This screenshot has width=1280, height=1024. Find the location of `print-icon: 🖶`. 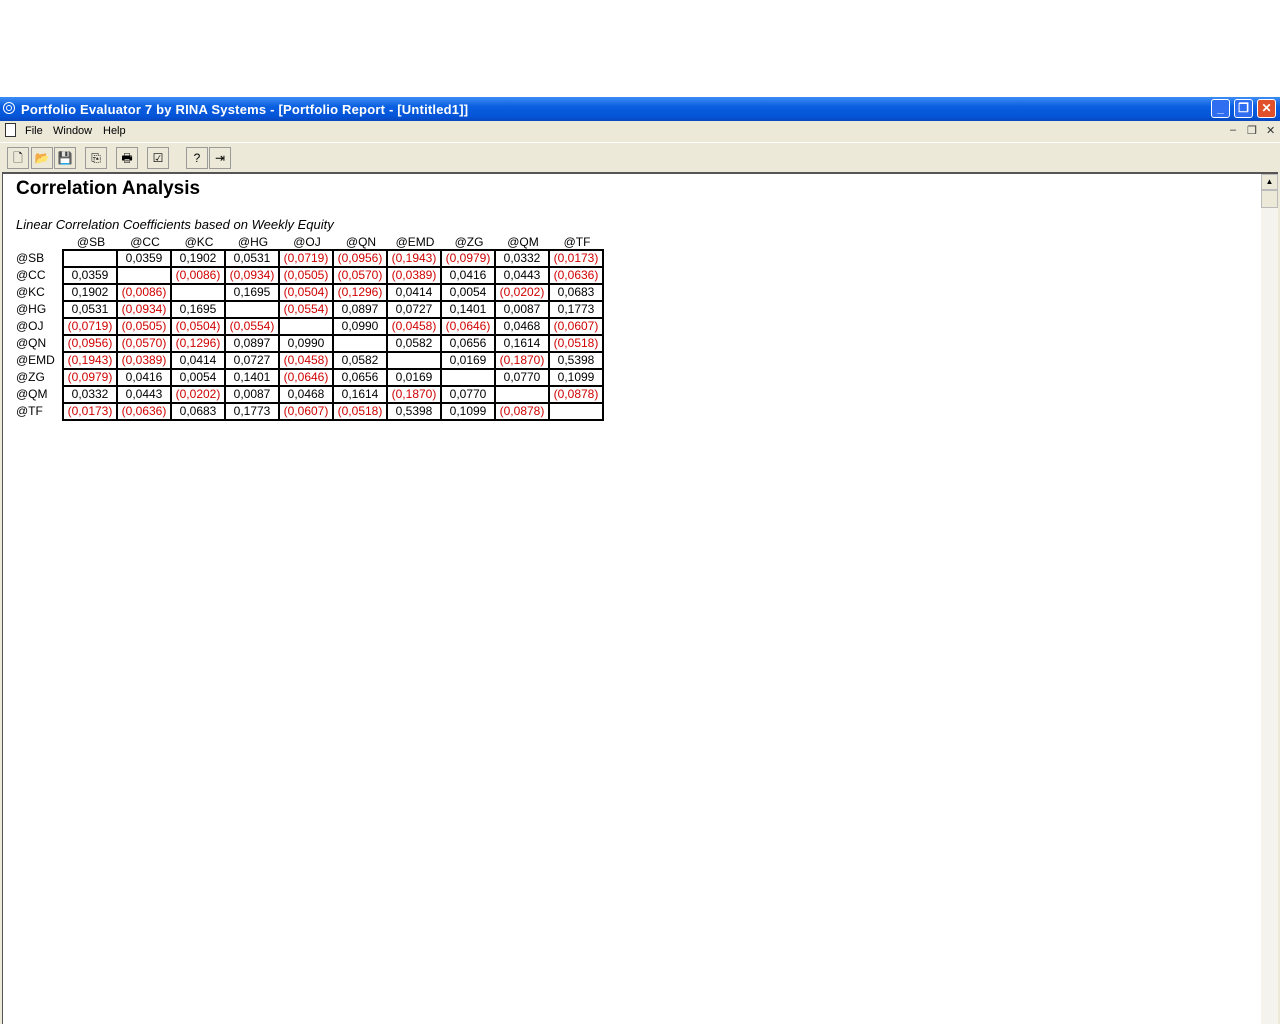

print-icon: 🖶 is located at coordinates (127, 158).